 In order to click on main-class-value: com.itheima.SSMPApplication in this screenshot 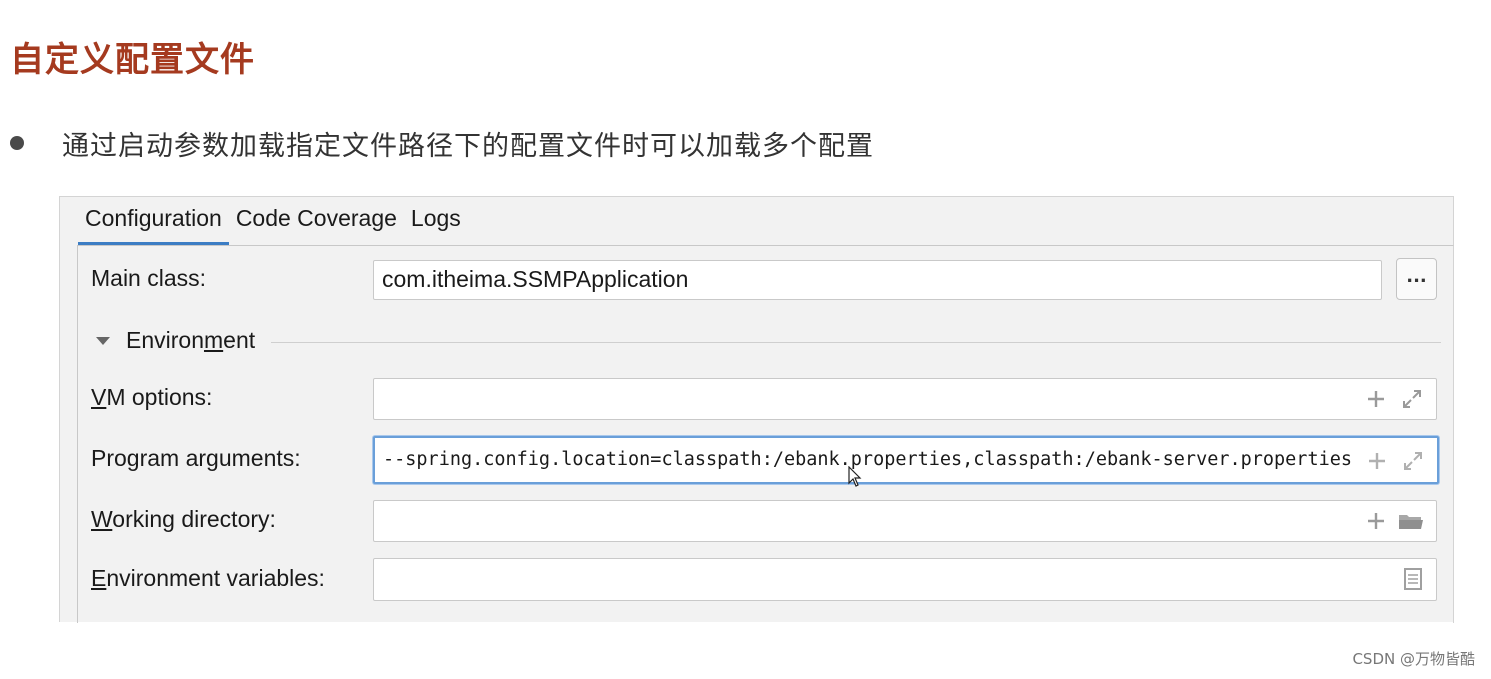, I will do `click(535, 279)`.